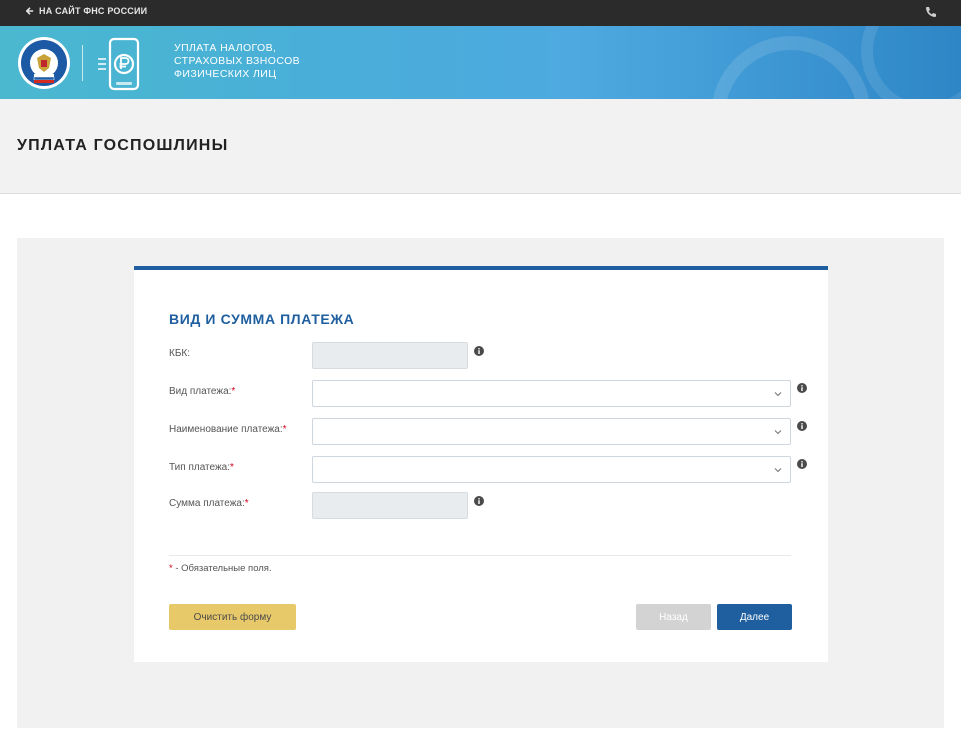 The height and width of the screenshot is (742, 961). I want to click on header-title-line: УПЛАТА НАЛОГОВ,, so click(225, 48).